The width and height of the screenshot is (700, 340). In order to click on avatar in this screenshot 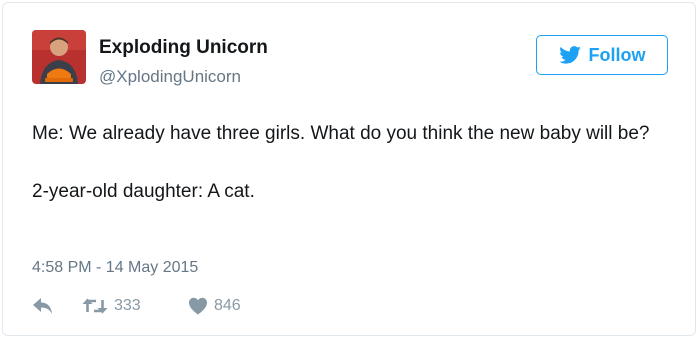, I will do `click(59, 57)`.